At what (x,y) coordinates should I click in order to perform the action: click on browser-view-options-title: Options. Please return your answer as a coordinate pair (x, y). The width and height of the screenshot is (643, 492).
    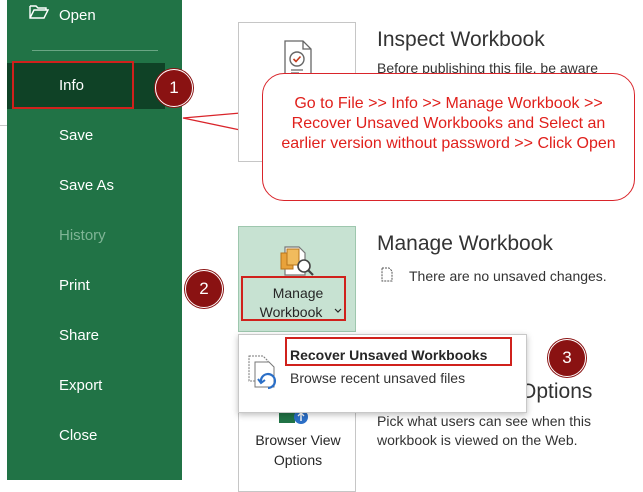
    Looking at the image, I should click on (556, 391).